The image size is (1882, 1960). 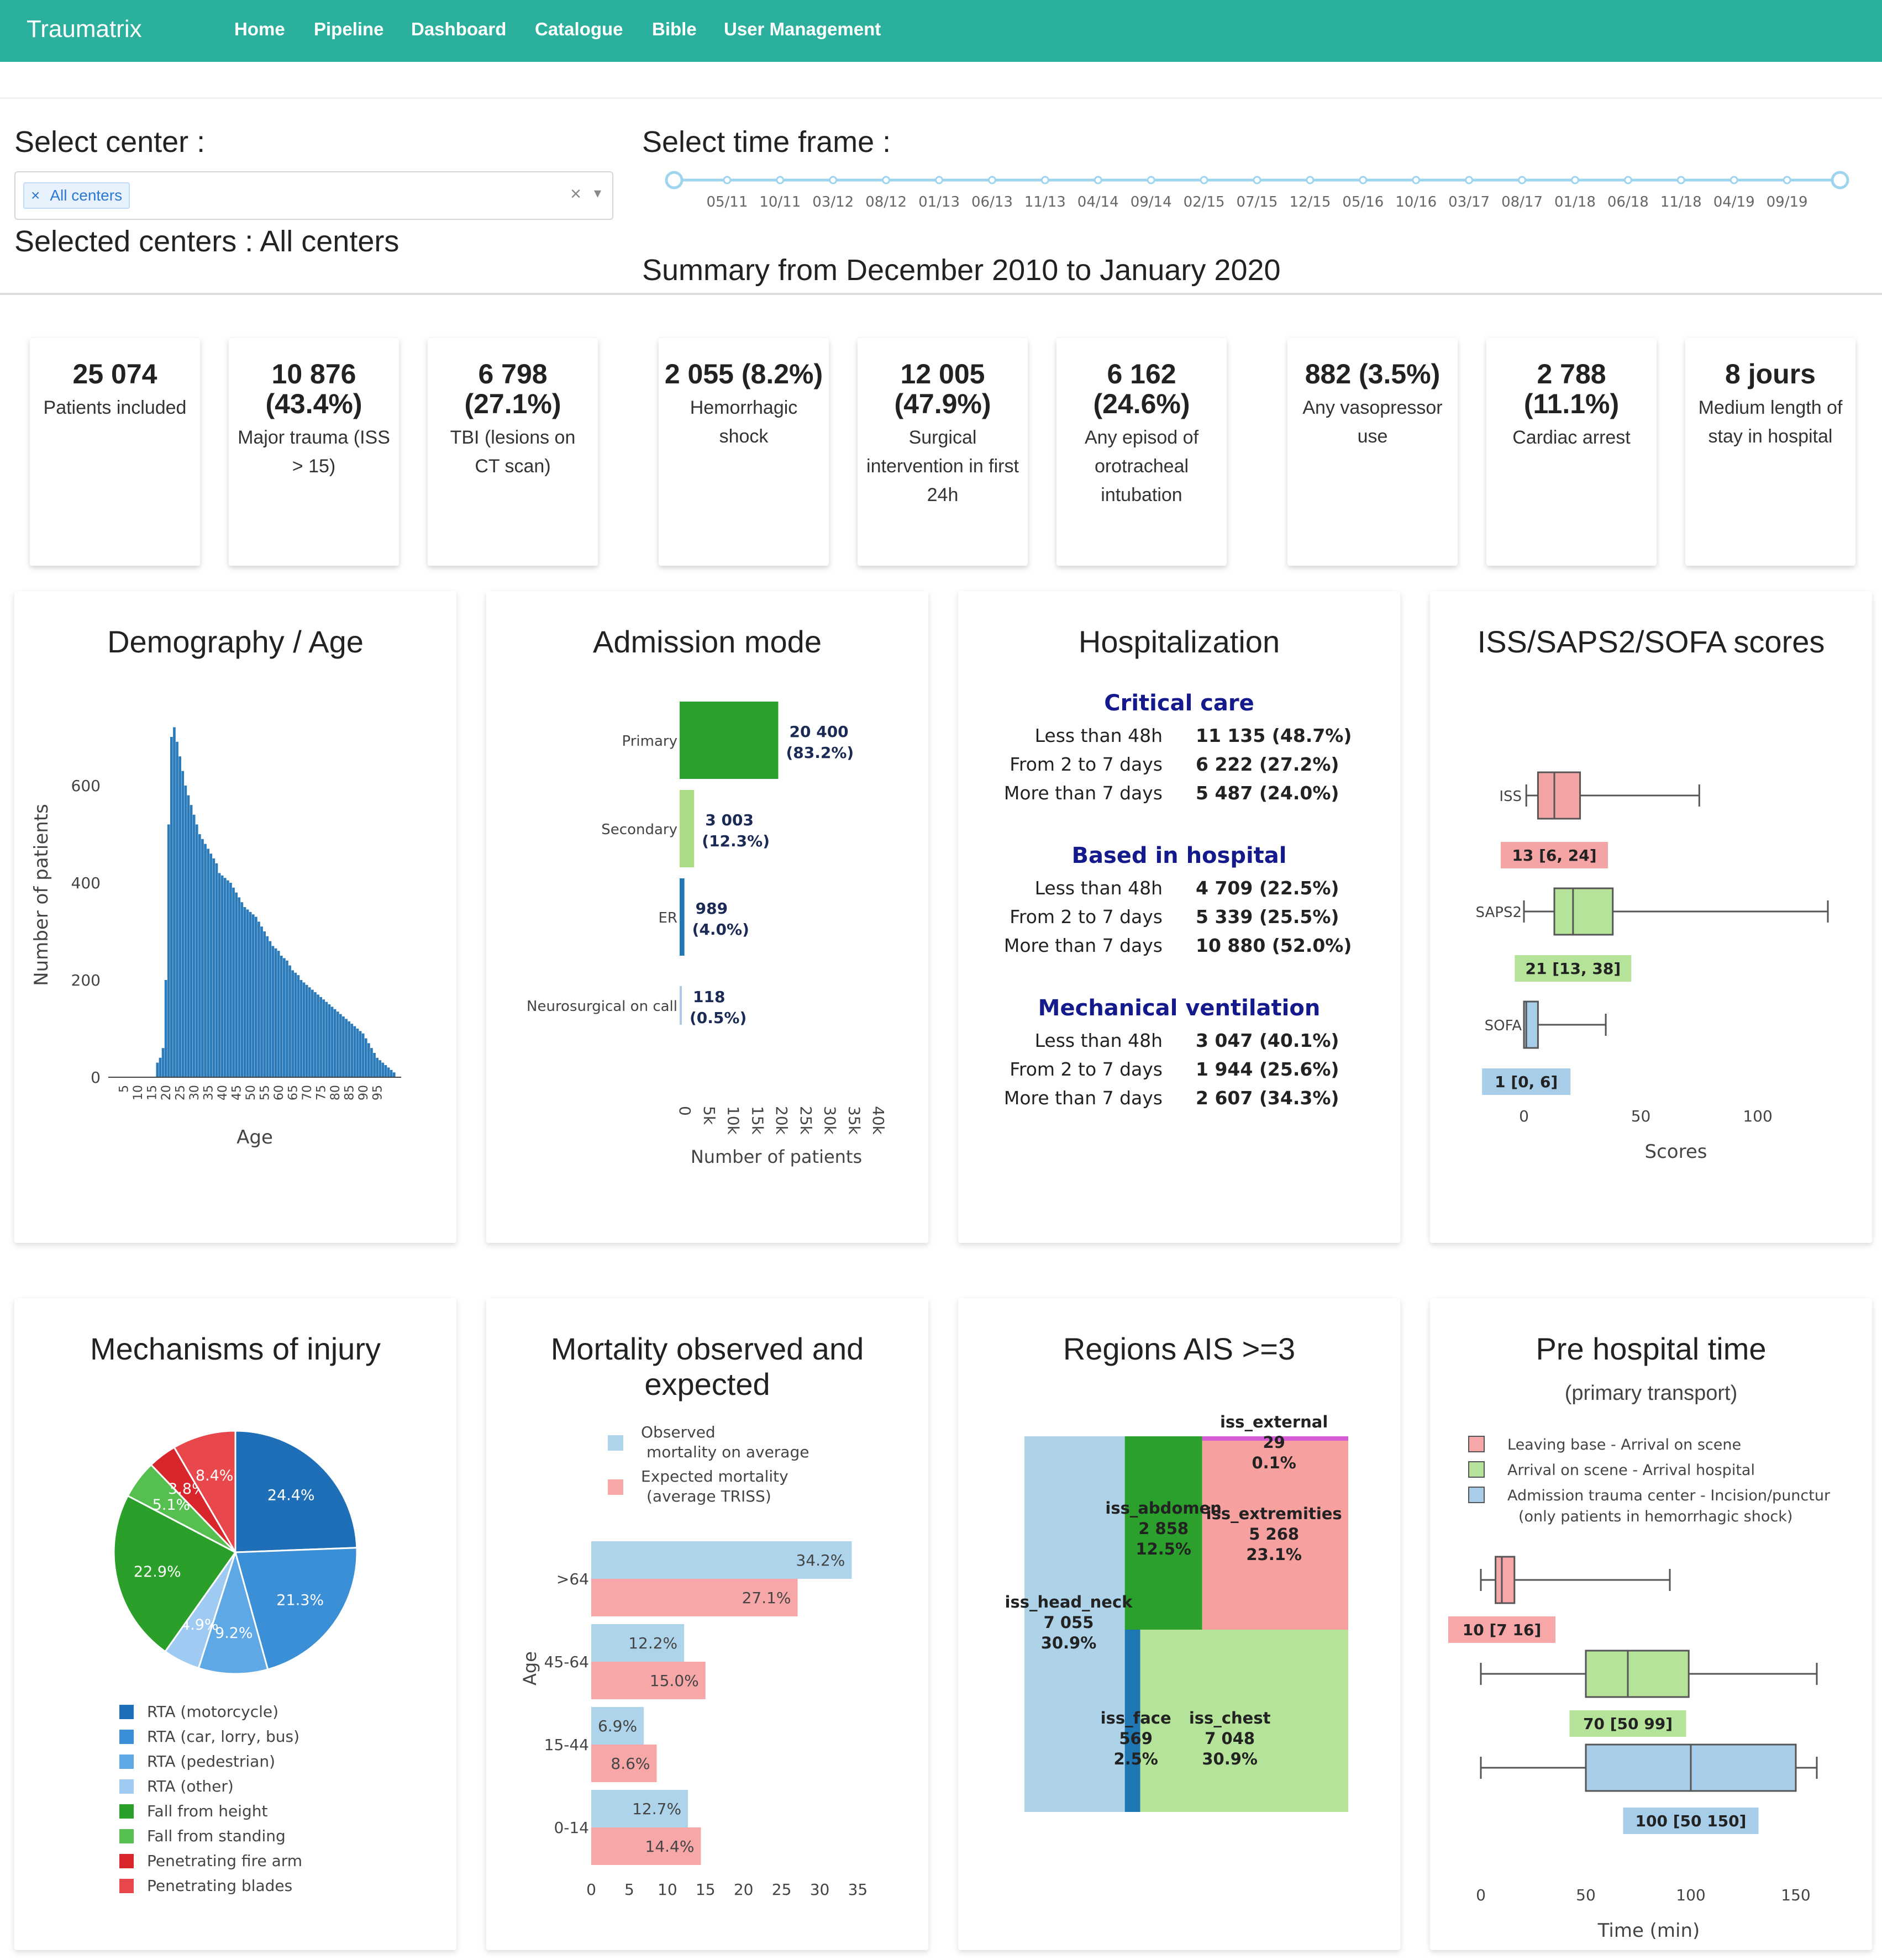 I want to click on legend-label: Penetrating fire arm, so click(x=224, y=1861).